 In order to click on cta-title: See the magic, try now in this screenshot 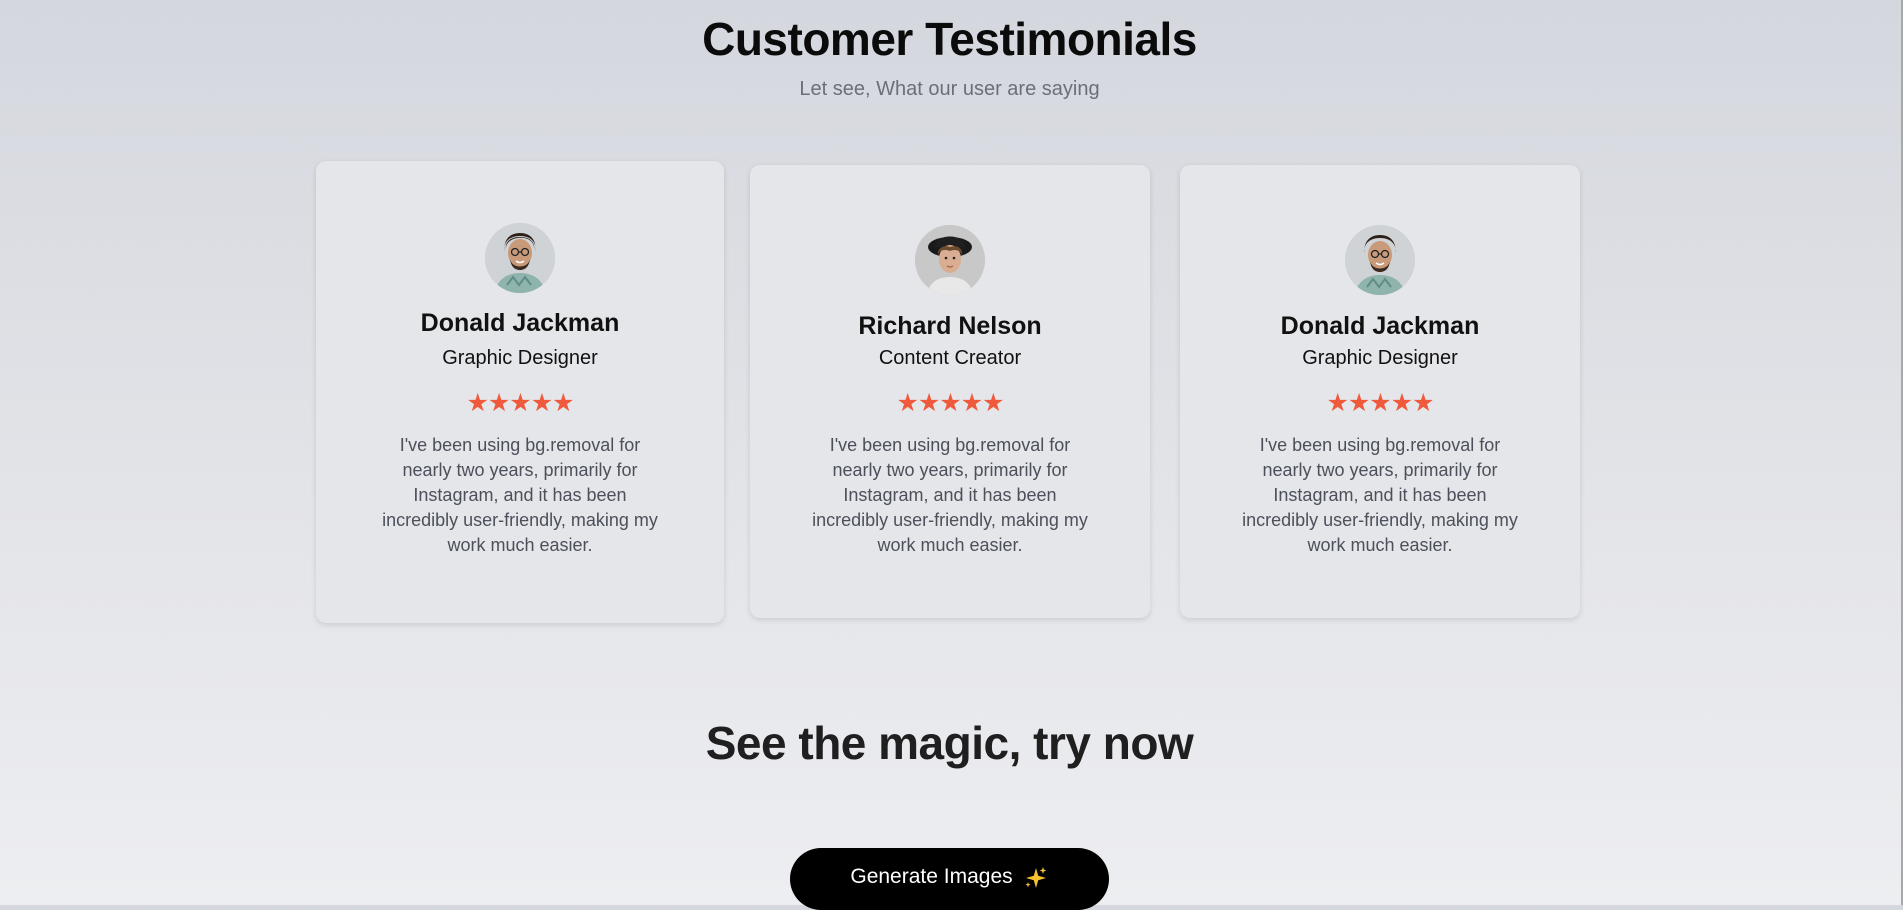, I will do `click(949, 743)`.